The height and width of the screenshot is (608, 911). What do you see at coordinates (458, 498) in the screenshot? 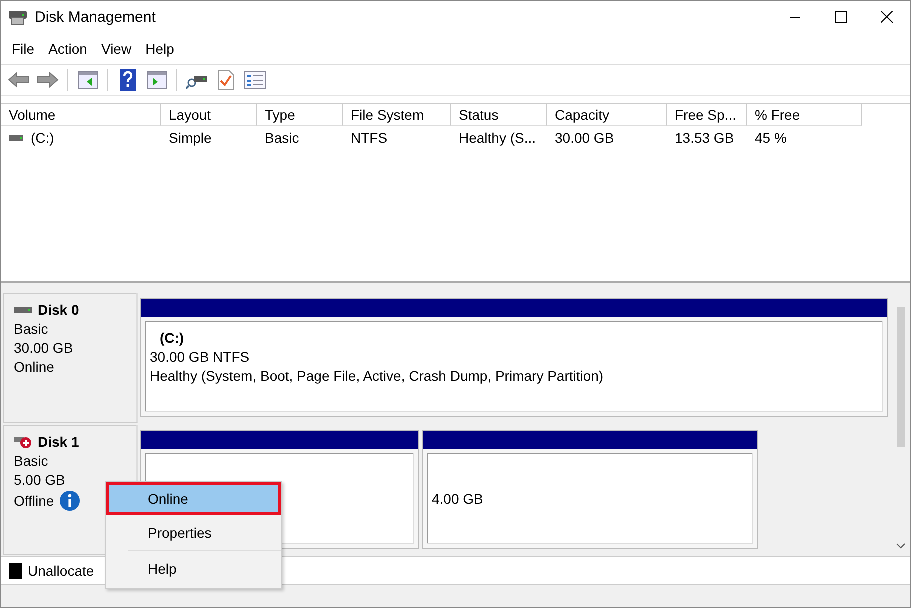
I see `partition-size: 4.00 GB` at bounding box center [458, 498].